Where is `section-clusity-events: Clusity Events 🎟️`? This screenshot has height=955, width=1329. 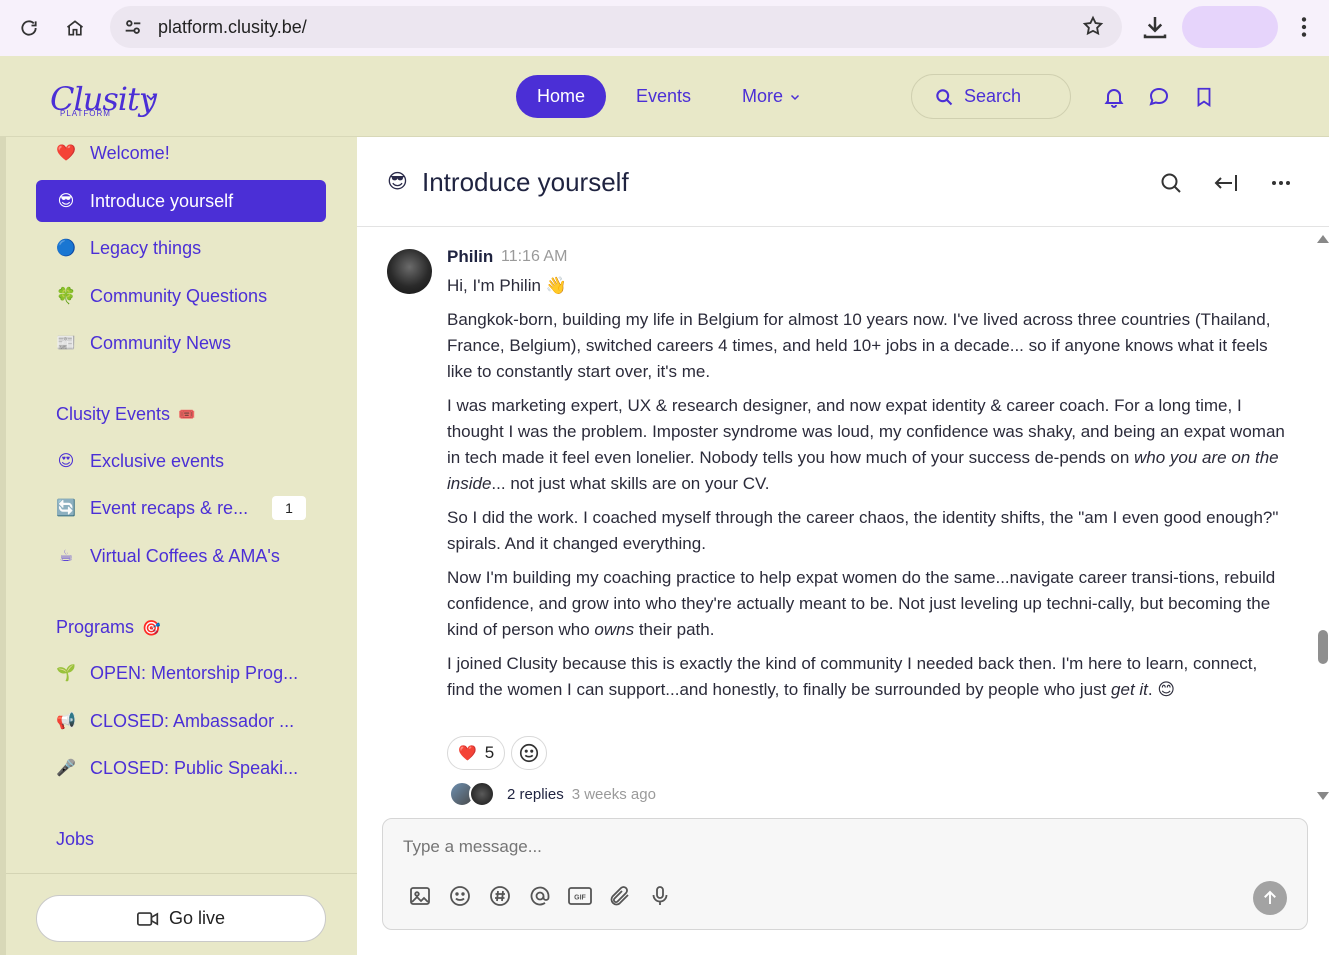 section-clusity-events: Clusity Events 🎟️ is located at coordinates (125, 414).